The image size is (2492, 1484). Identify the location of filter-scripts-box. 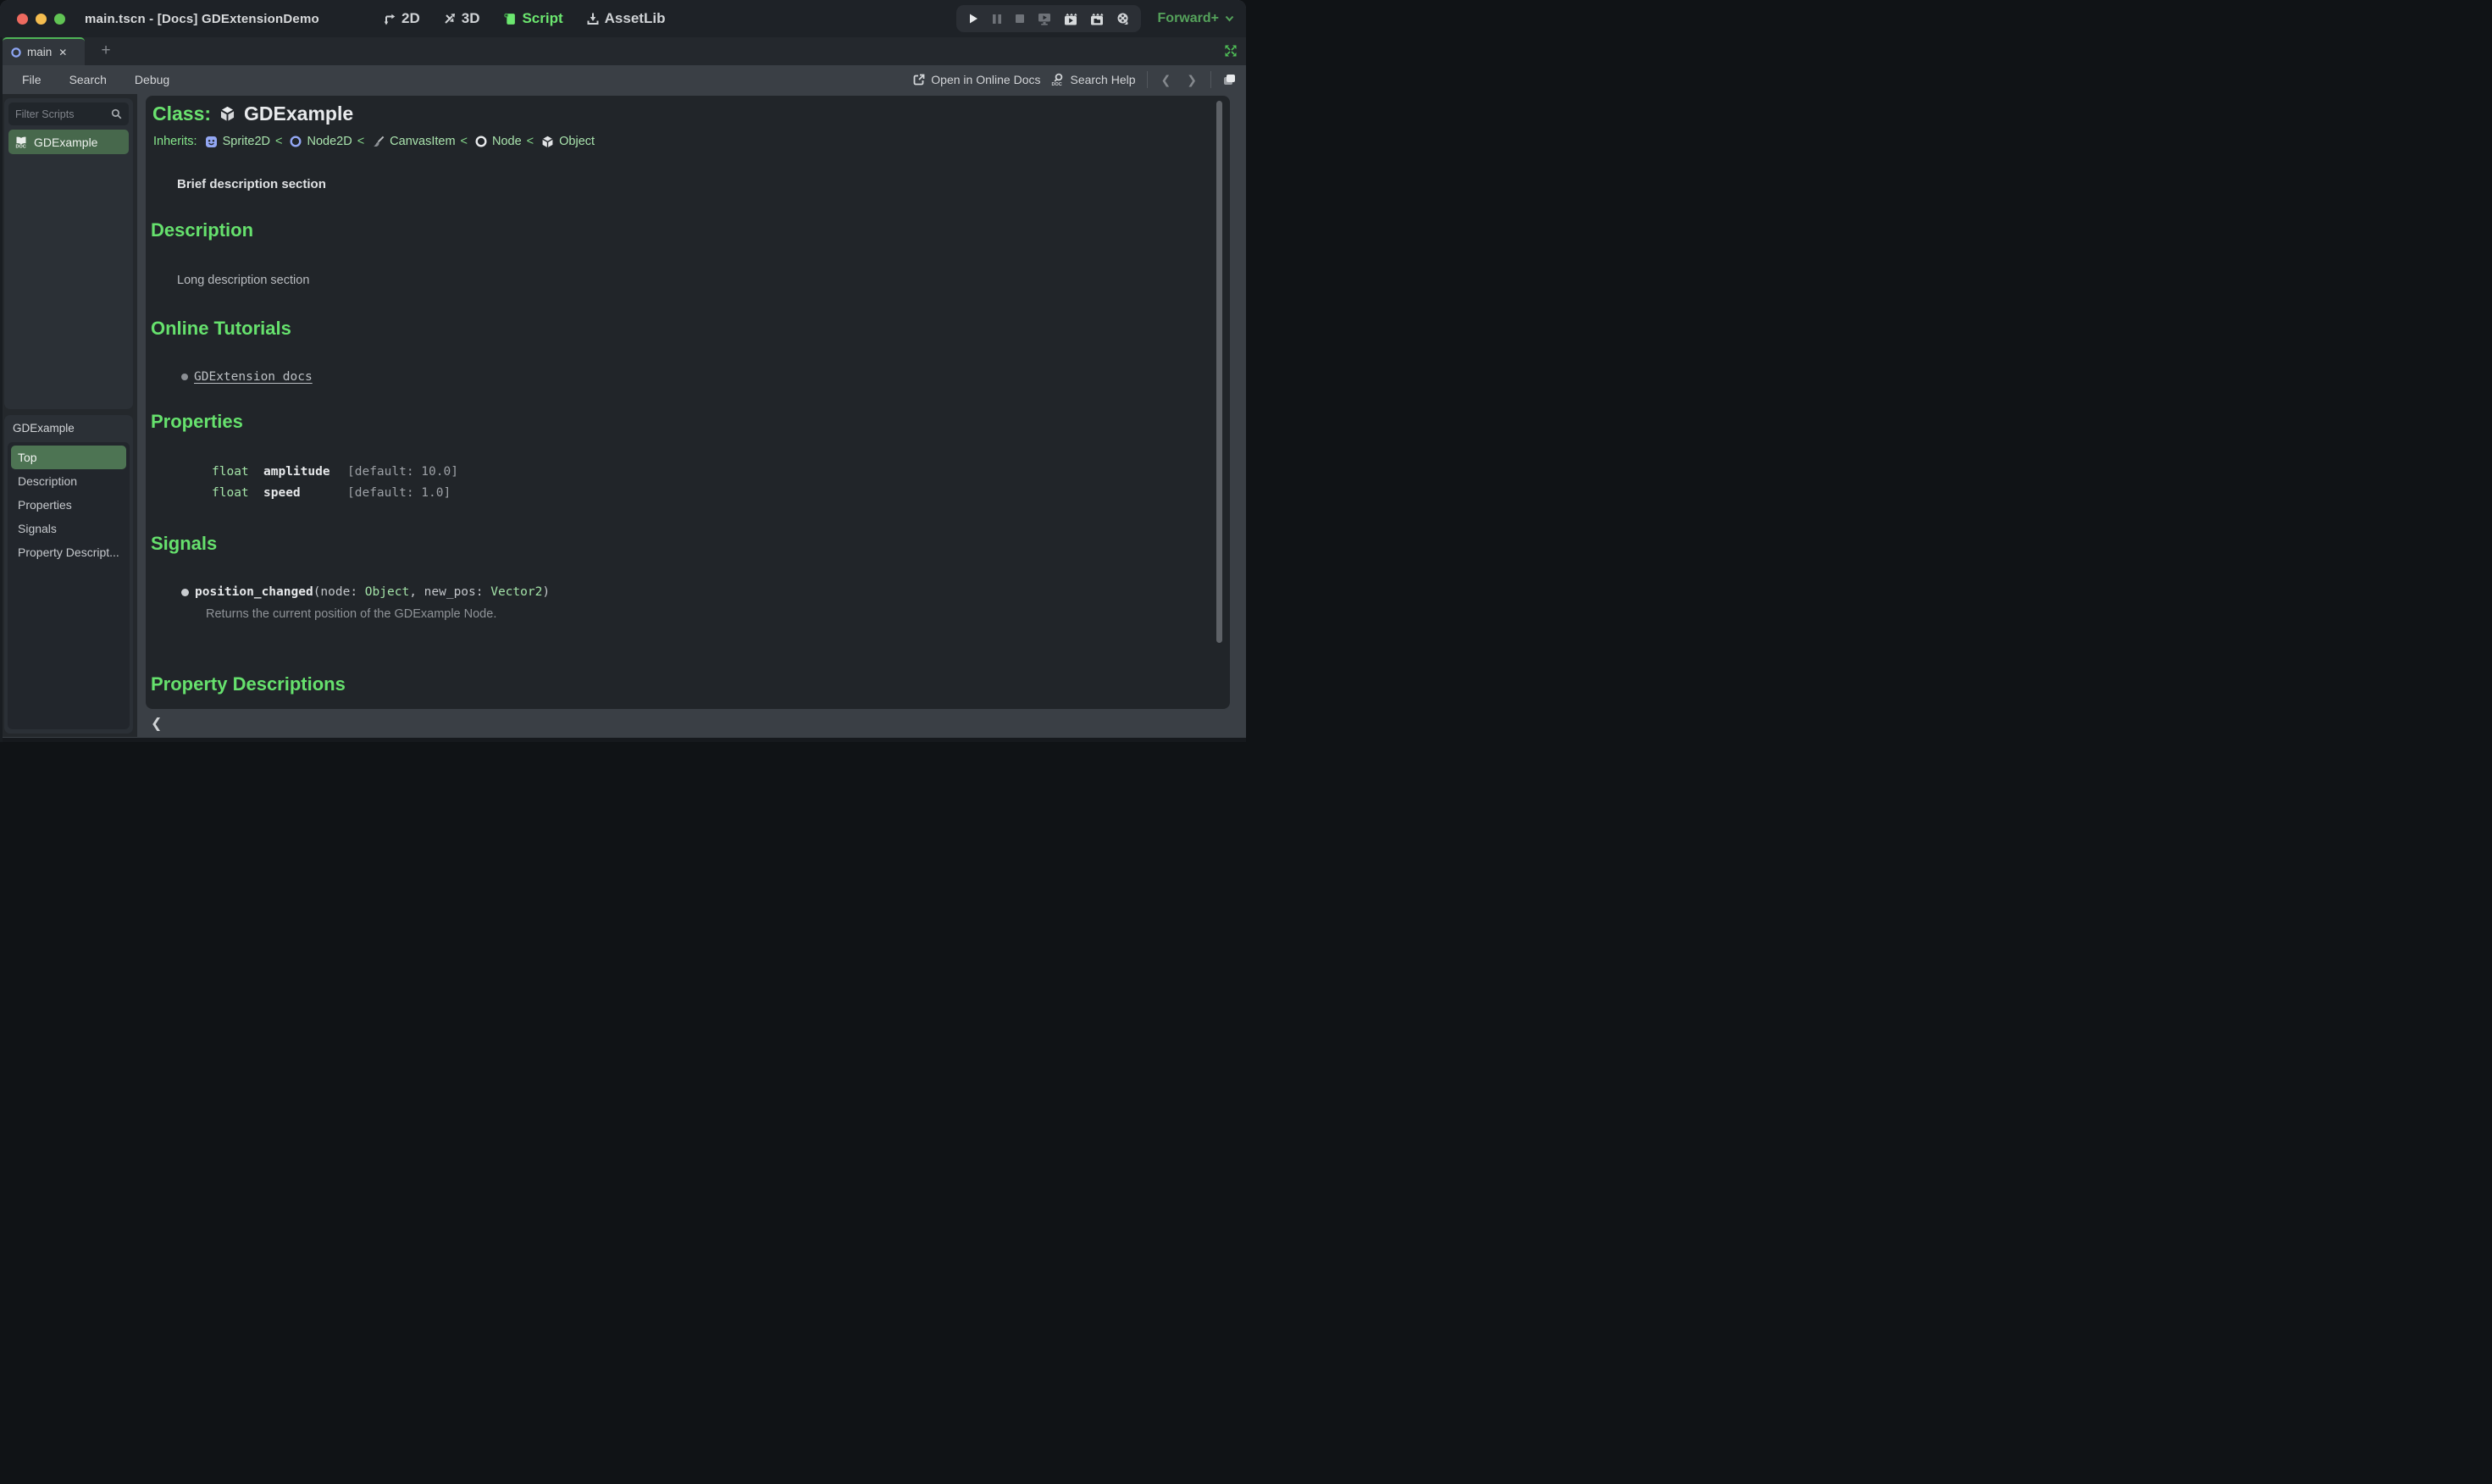
(68, 113).